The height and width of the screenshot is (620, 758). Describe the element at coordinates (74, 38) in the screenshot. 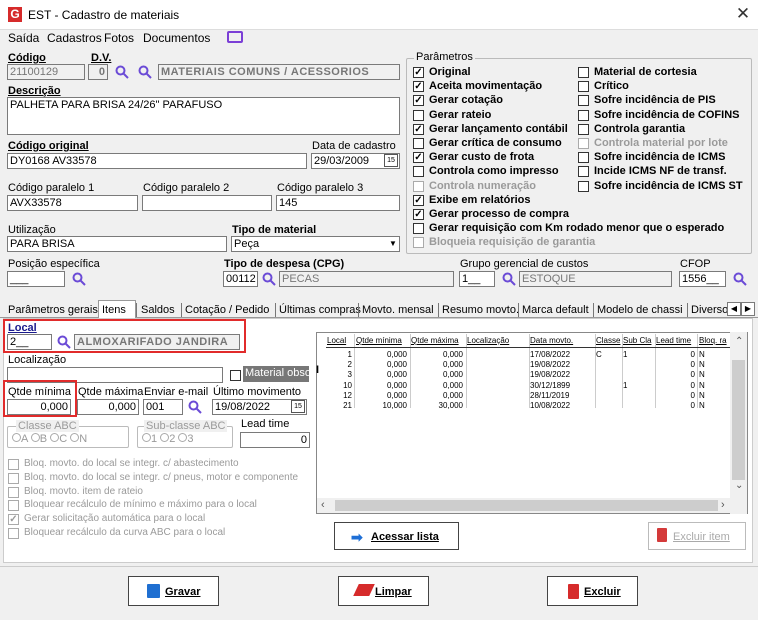

I see `menu-cadastros: Cadastros` at that location.